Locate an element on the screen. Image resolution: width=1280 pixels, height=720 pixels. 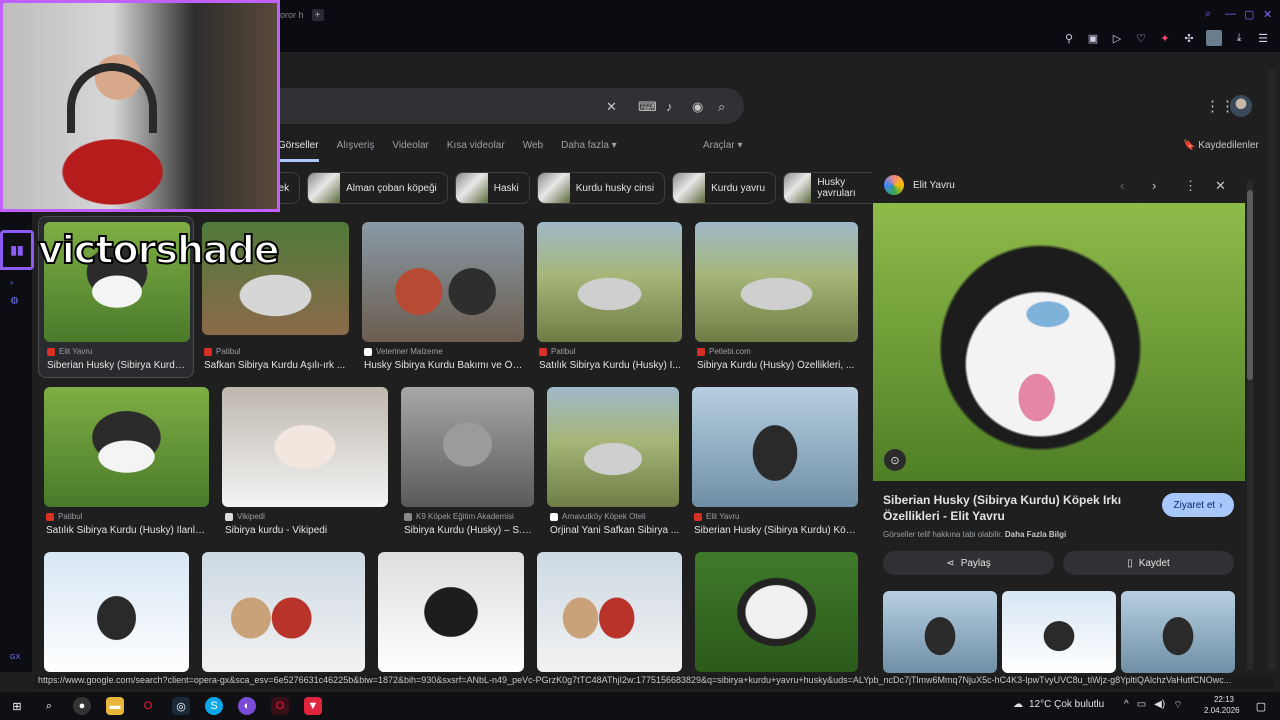
gx-icon: GX is located at coordinates (16, 660).